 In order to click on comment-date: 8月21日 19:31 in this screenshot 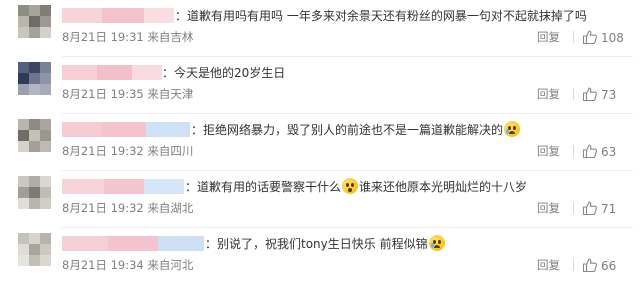, I will do `click(103, 37)`.